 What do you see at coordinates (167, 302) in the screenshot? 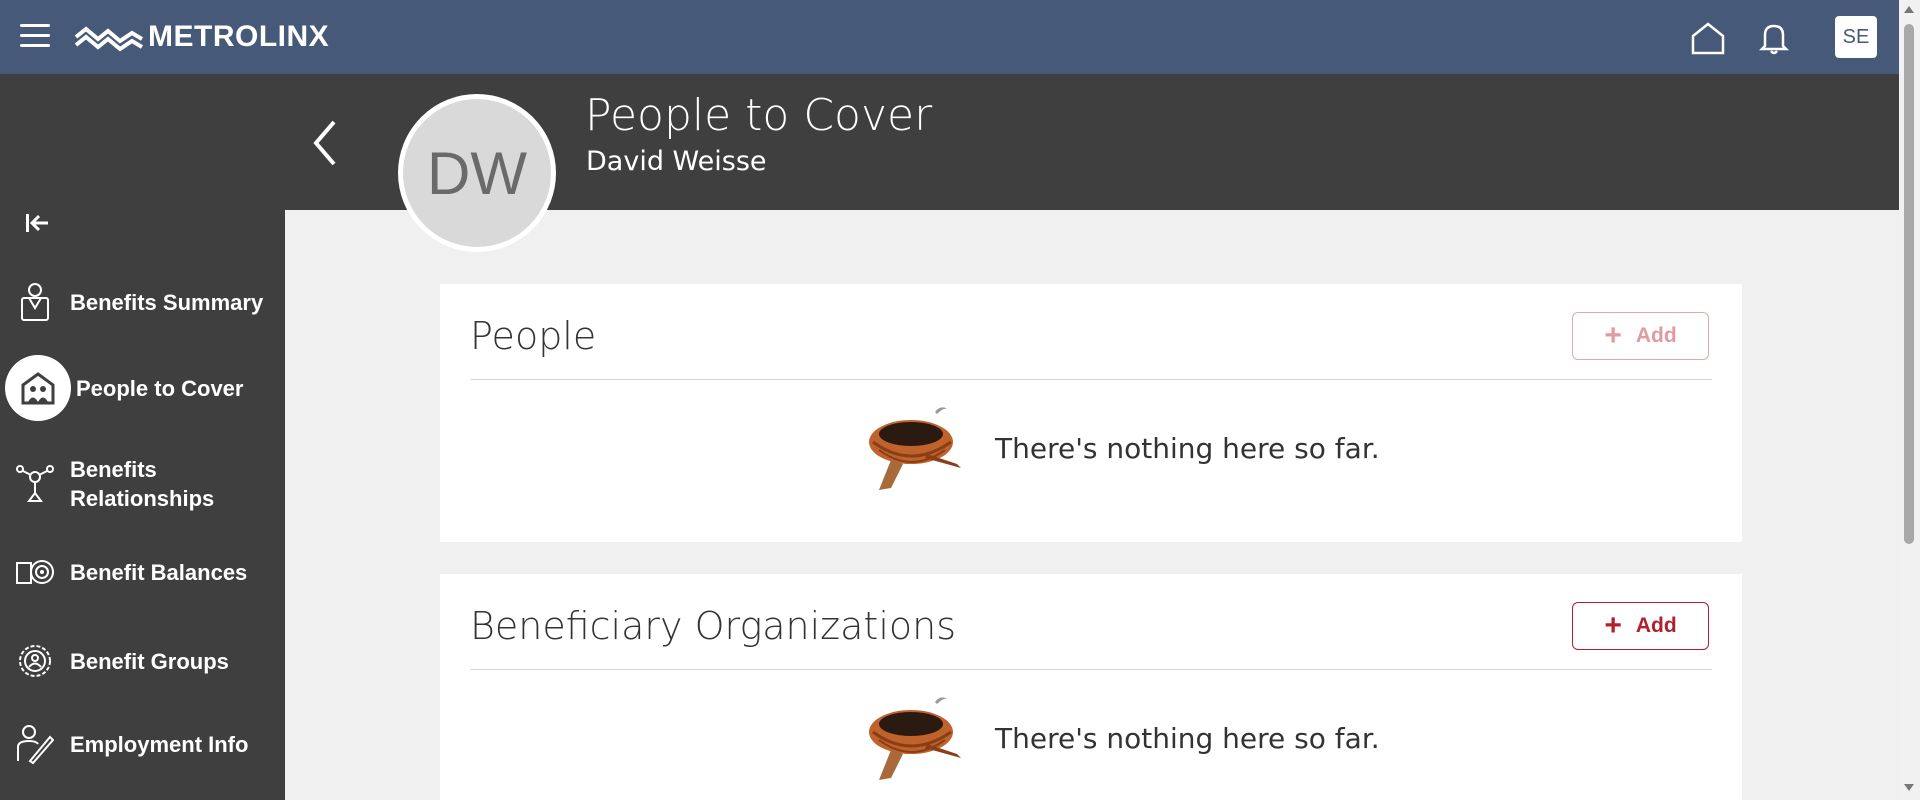
I see `sidebar-item-label: Benefits Summary` at bounding box center [167, 302].